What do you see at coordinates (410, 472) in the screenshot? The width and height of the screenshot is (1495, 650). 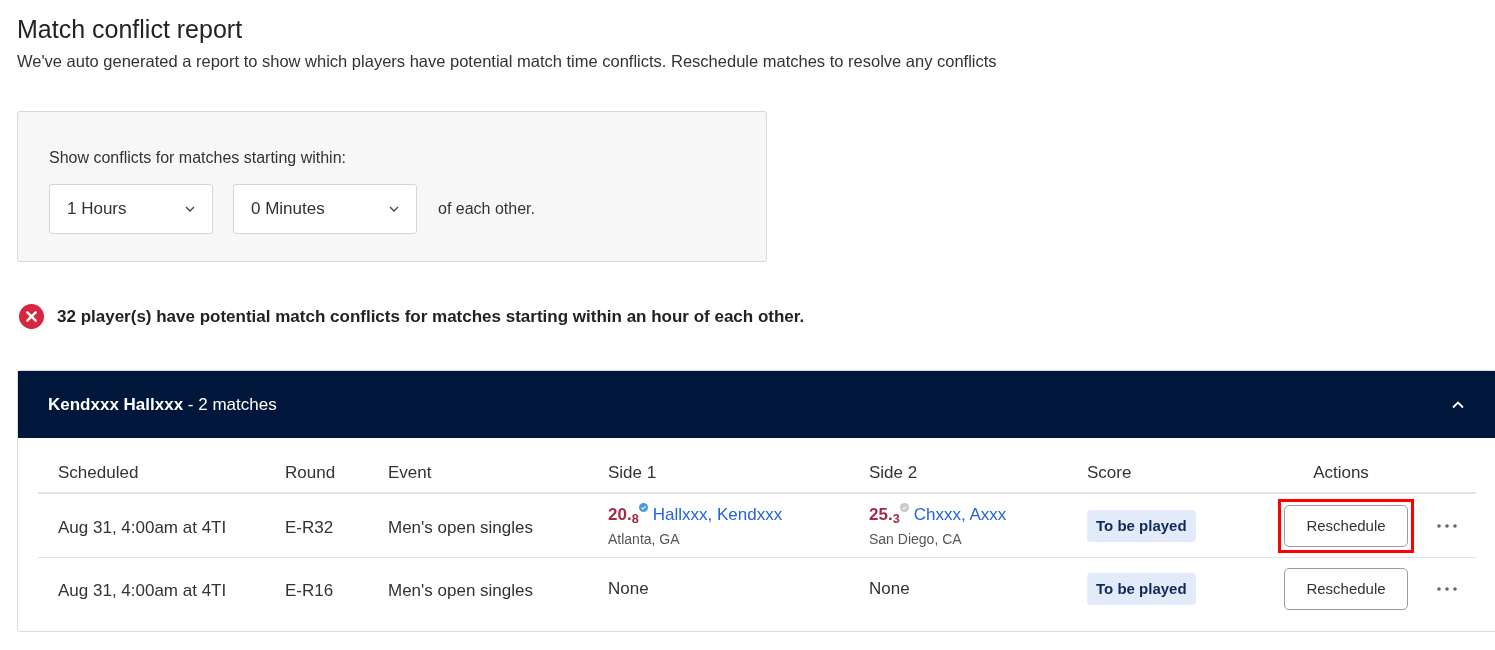 I see `column-header: Event` at bounding box center [410, 472].